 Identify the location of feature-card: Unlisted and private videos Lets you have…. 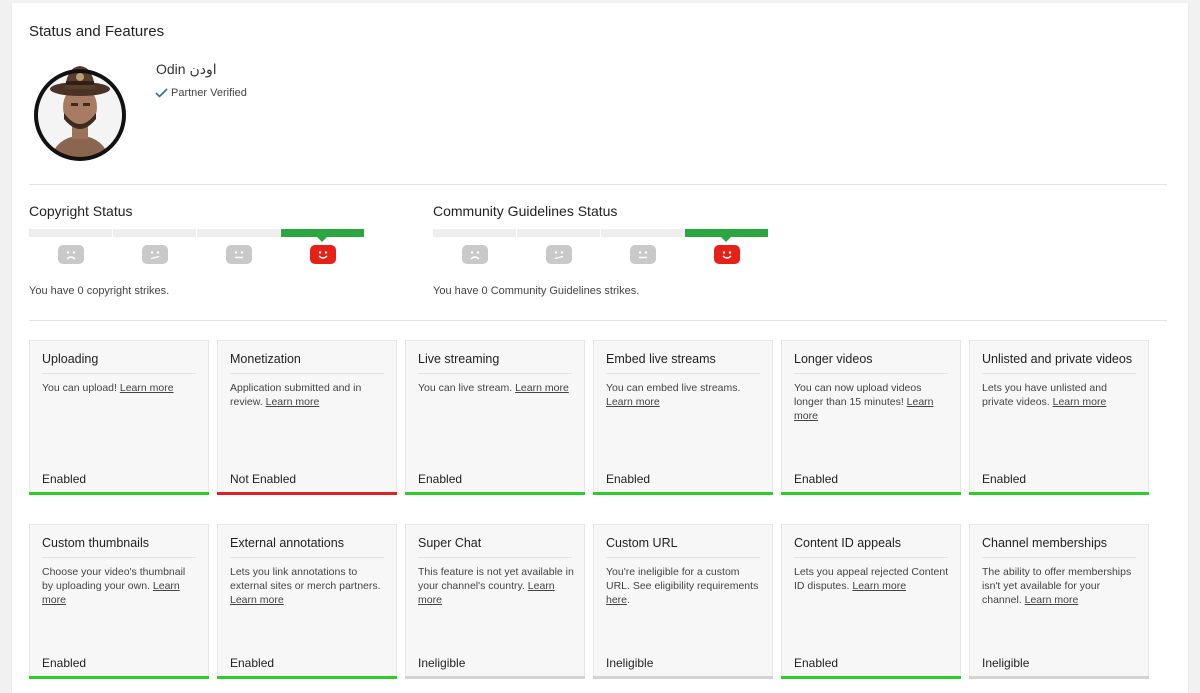
(1059, 417).